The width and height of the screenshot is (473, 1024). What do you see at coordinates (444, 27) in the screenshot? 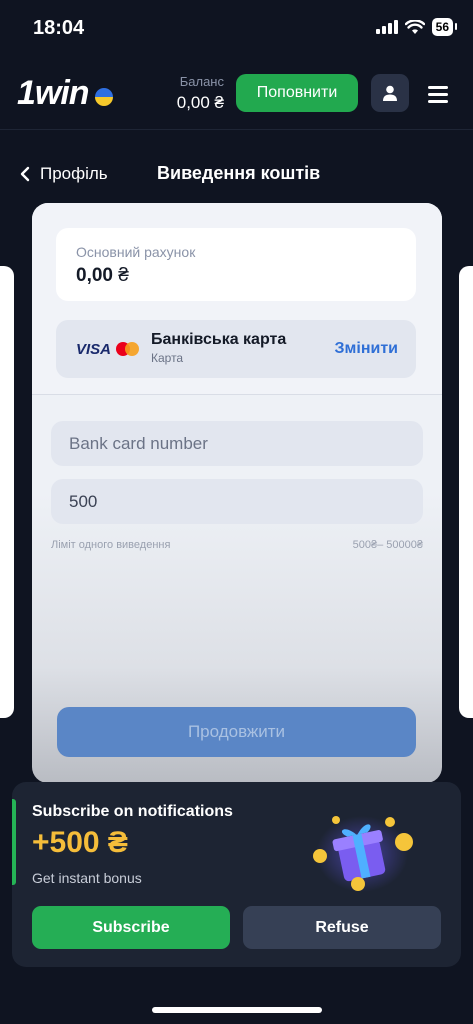
I see `battery-indicator: 56` at bounding box center [444, 27].